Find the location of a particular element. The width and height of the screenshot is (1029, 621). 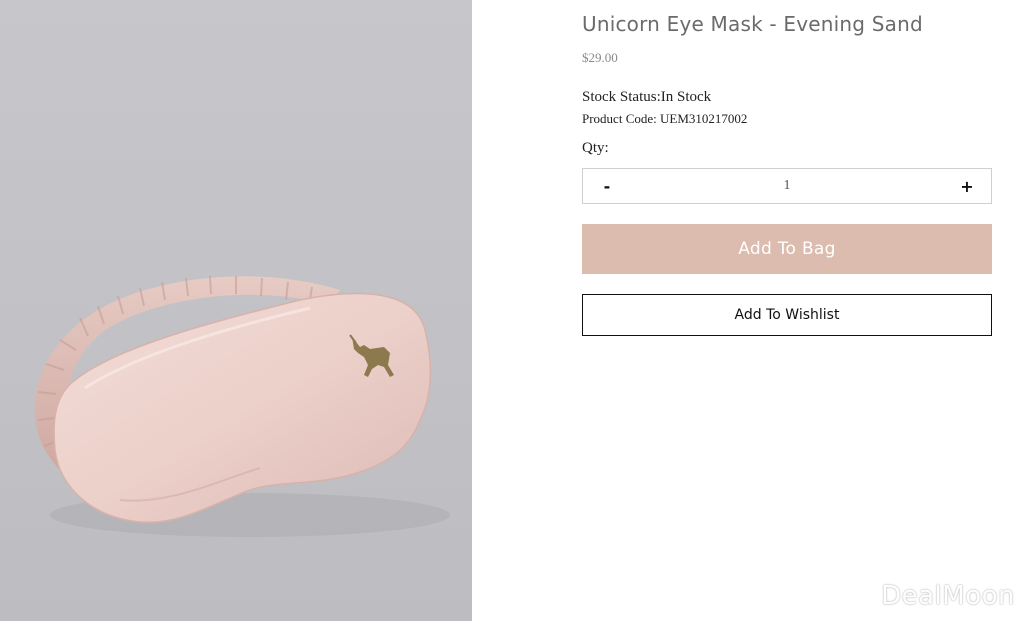

add-to-bag-button: Add To Bag is located at coordinates (787, 249).